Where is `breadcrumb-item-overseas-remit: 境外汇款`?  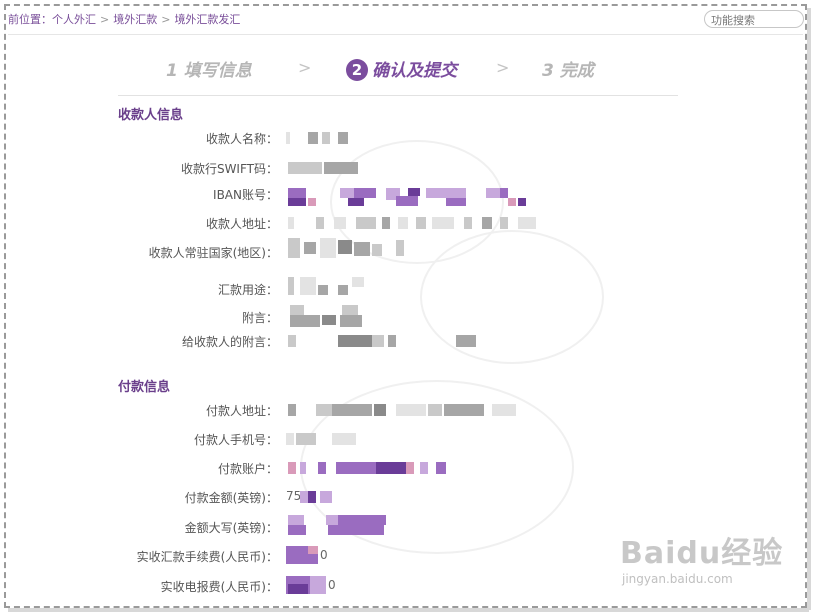
breadcrumb-item-overseas-remit: 境外汇款 is located at coordinates (135, 19).